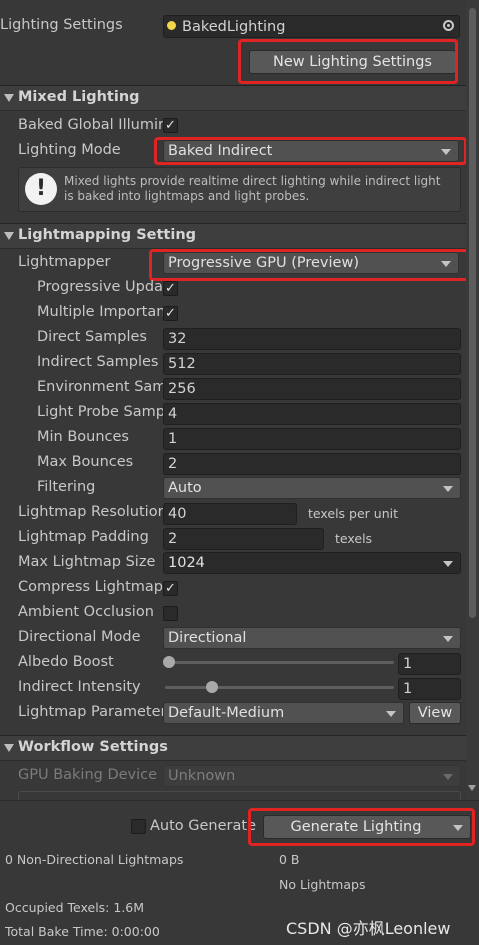 Image resolution: width=479 pixels, height=945 pixels. I want to click on compress-lightmaps-checkbox: ✓, so click(170, 588).